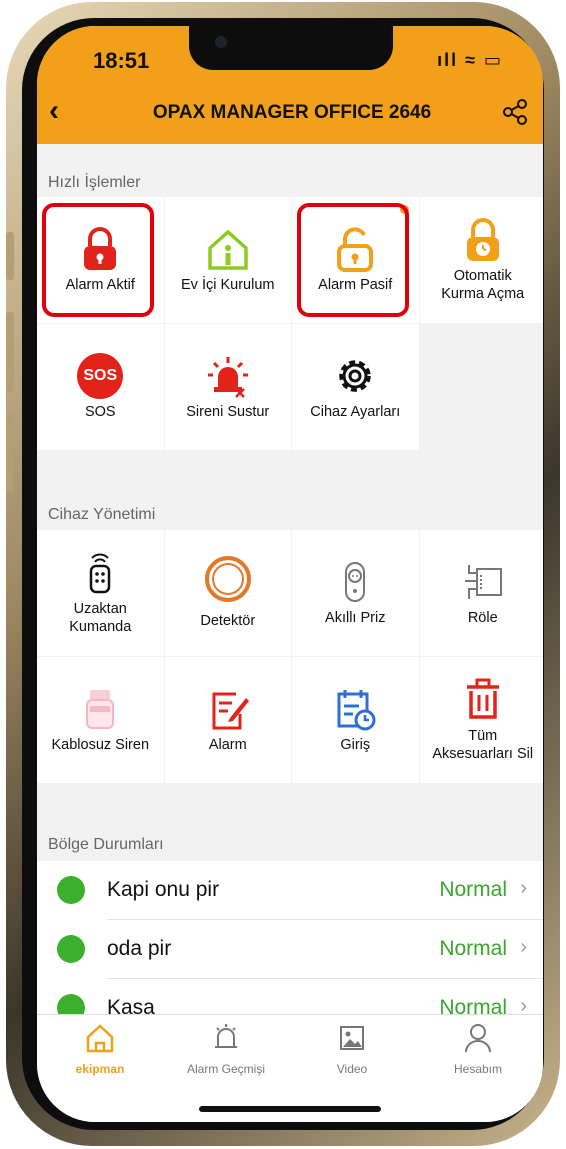  I want to click on tile-label: Röle, so click(482, 618).